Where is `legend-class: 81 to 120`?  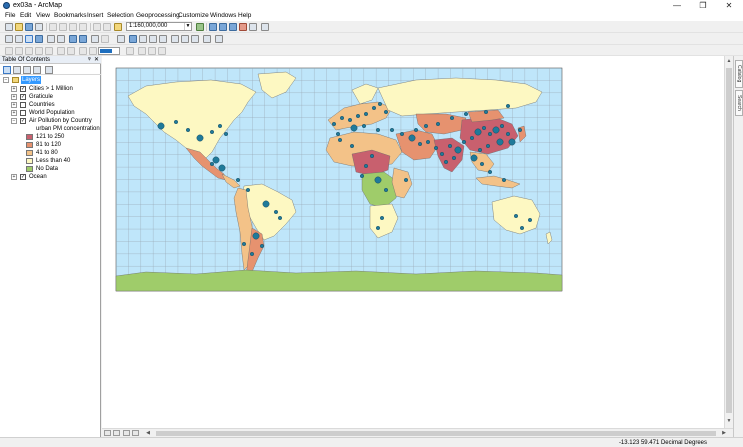
legend-class: 81 to 120 is located at coordinates (62, 145).